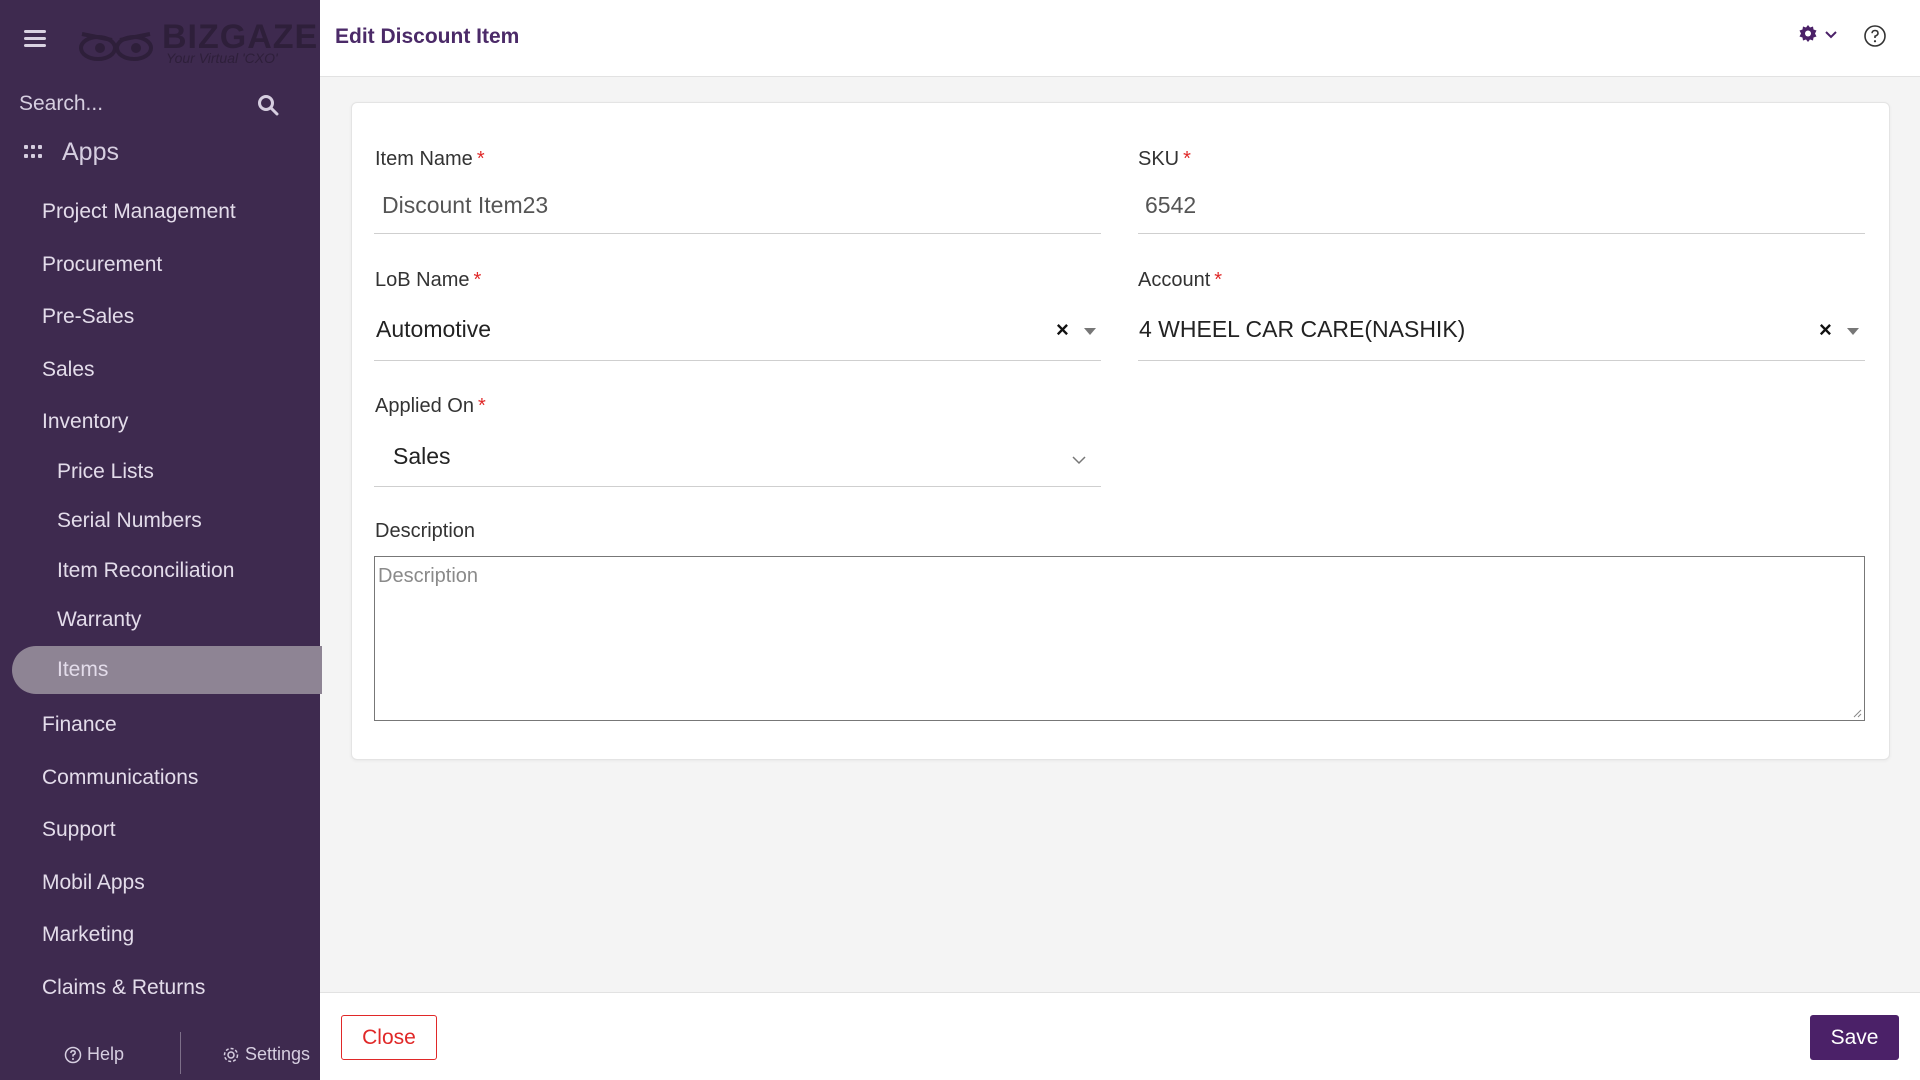 The height and width of the screenshot is (1080, 1920). Describe the element at coordinates (1302, 329) in the screenshot. I see `account-select: 4 WHEEL CAR CARE(NASHIK)` at that location.